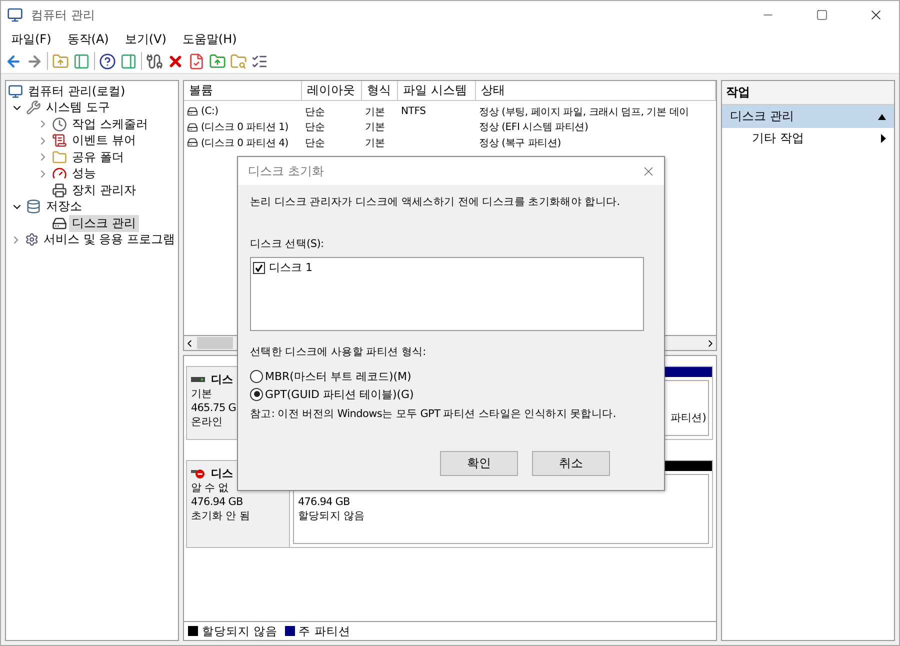 The height and width of the screenshot is (646, 900). What do you see at coordinates (59, 124) in the screenshot?
I see `clock-icon` at bounding box center [59, 124].